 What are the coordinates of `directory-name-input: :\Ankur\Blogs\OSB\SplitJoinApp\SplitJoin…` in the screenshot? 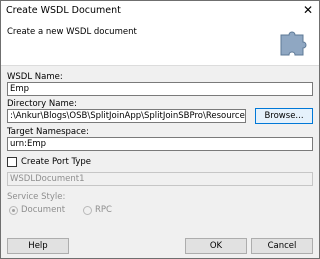 It's located at (126, 116).